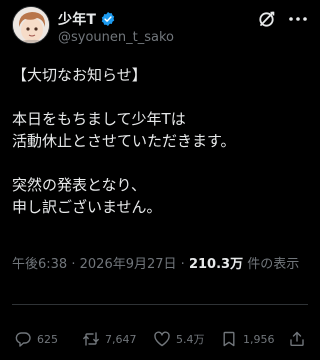 The width and height of the screenshot is (320, 360). What do you see at coordinates (160, 304) in the screenshot?
I see `divider` at bounding box center [160, 304].